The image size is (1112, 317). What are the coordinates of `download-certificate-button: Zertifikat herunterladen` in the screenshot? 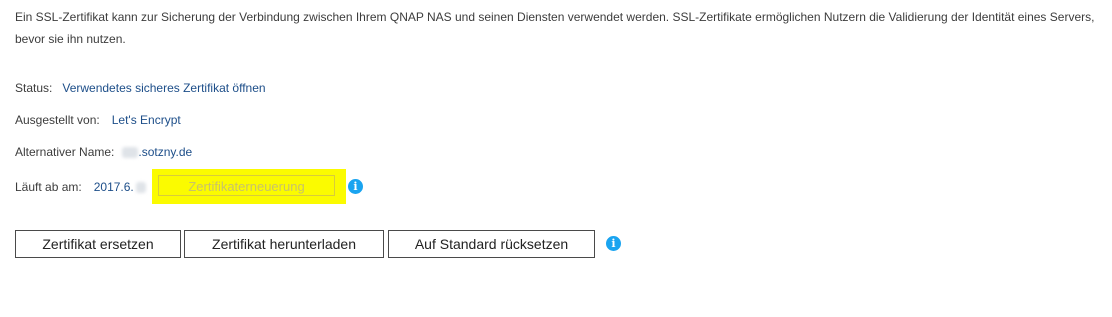 It's located at (284, 244).